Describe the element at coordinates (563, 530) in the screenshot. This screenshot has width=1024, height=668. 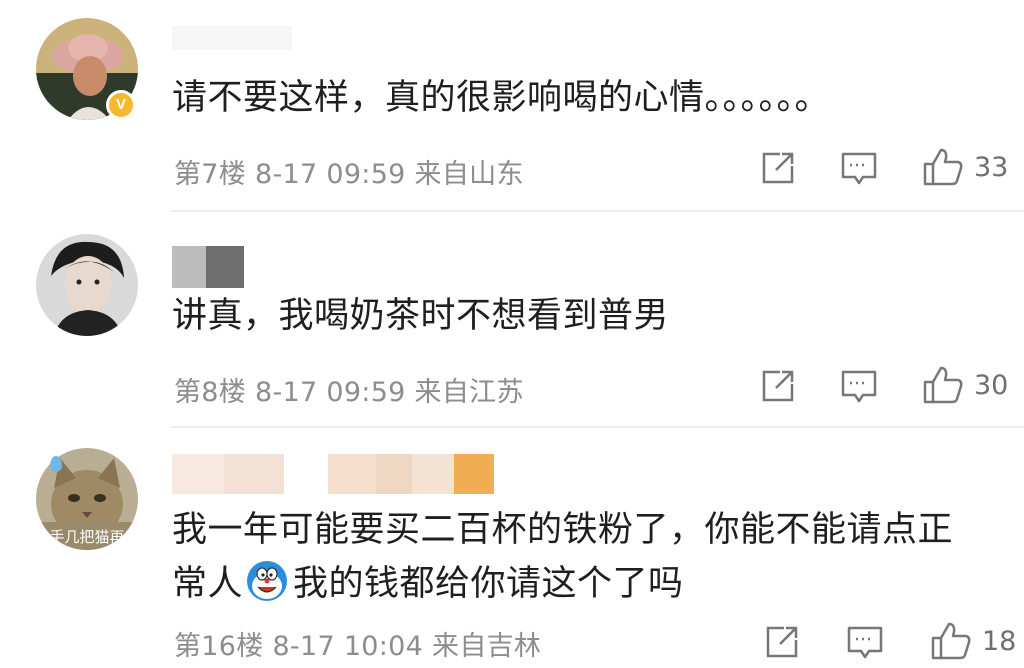
I see `comment-text-line1: 我一年可能要买二百杯的铁粉了，你能不能请点正` at that location.